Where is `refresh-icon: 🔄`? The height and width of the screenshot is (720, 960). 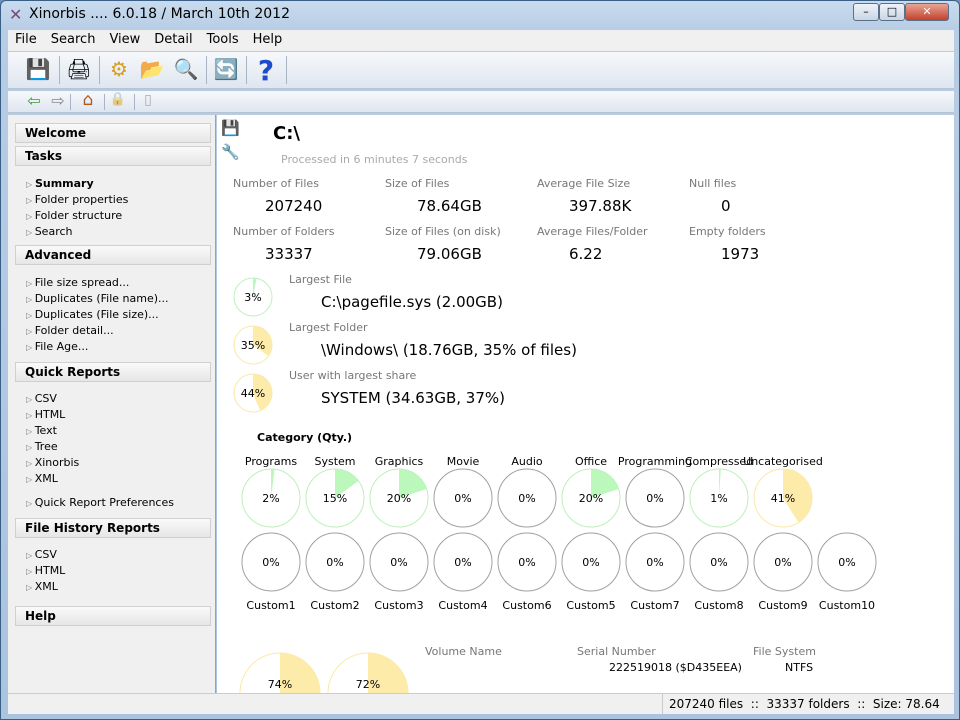 refresh-icon: 🔄 is located at coordinates (226, 69).